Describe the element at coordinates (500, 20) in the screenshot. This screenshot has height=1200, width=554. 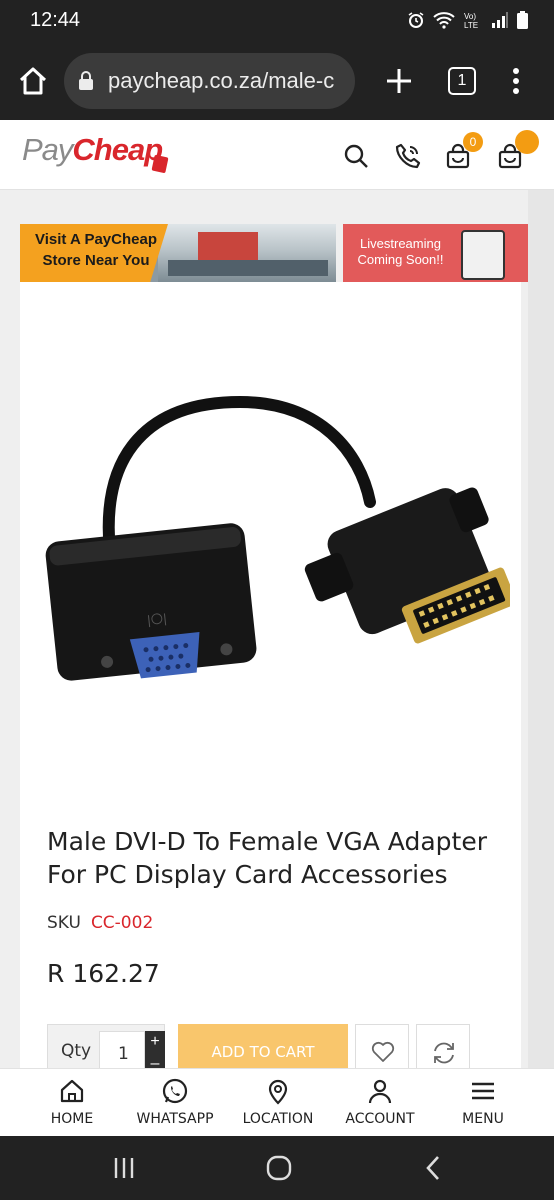
I see `signal-icon` at that location.